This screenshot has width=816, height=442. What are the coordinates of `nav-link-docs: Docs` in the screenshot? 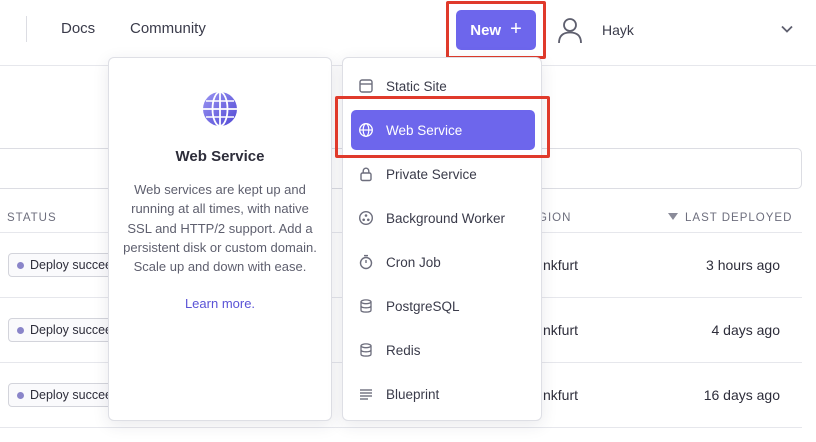 It's located at (78, 28).